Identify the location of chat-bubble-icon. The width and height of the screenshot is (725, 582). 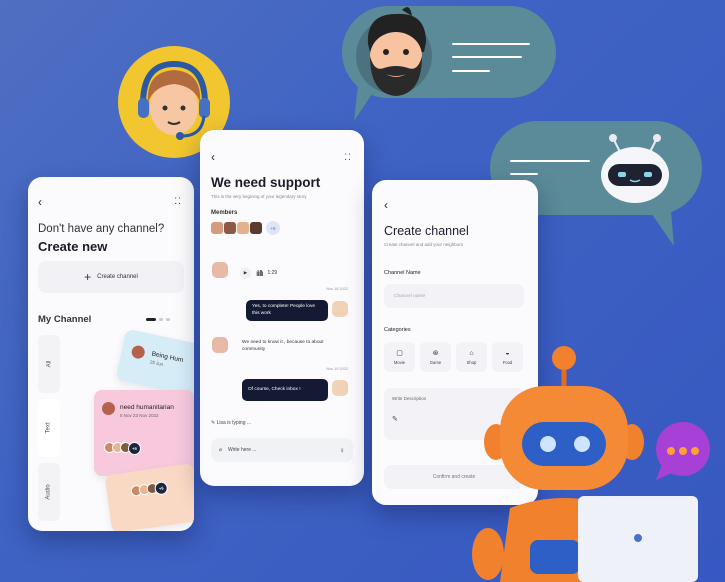
(683, 451).